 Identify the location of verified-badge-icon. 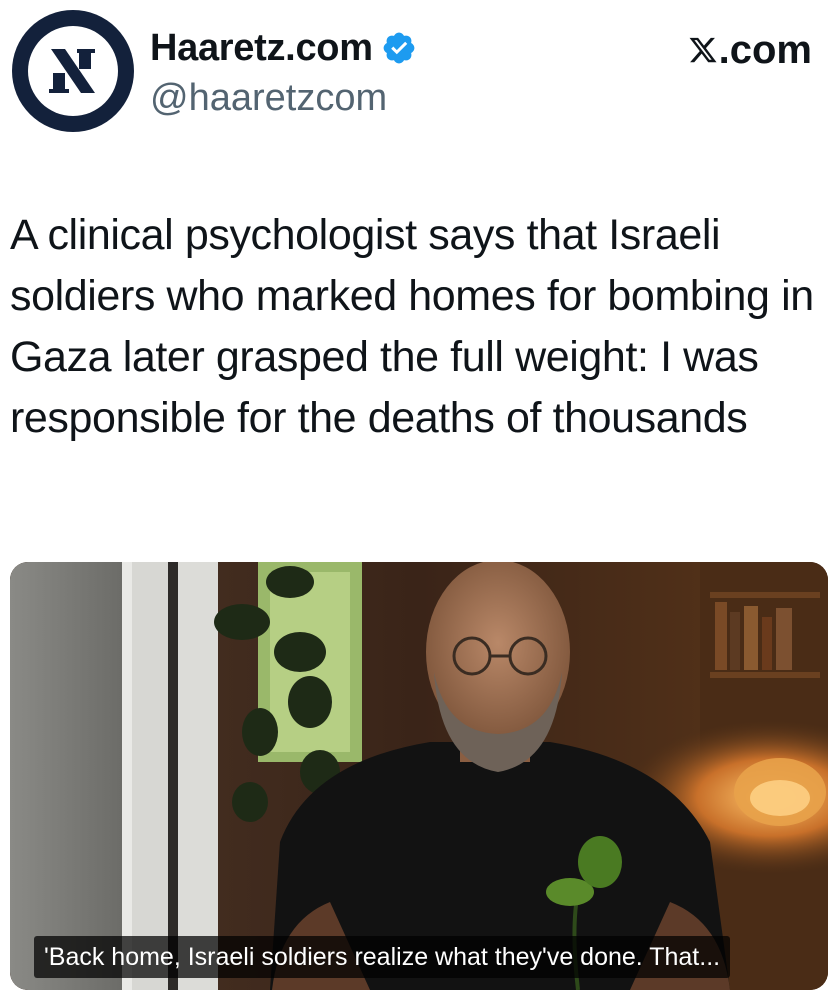
(399, 48).